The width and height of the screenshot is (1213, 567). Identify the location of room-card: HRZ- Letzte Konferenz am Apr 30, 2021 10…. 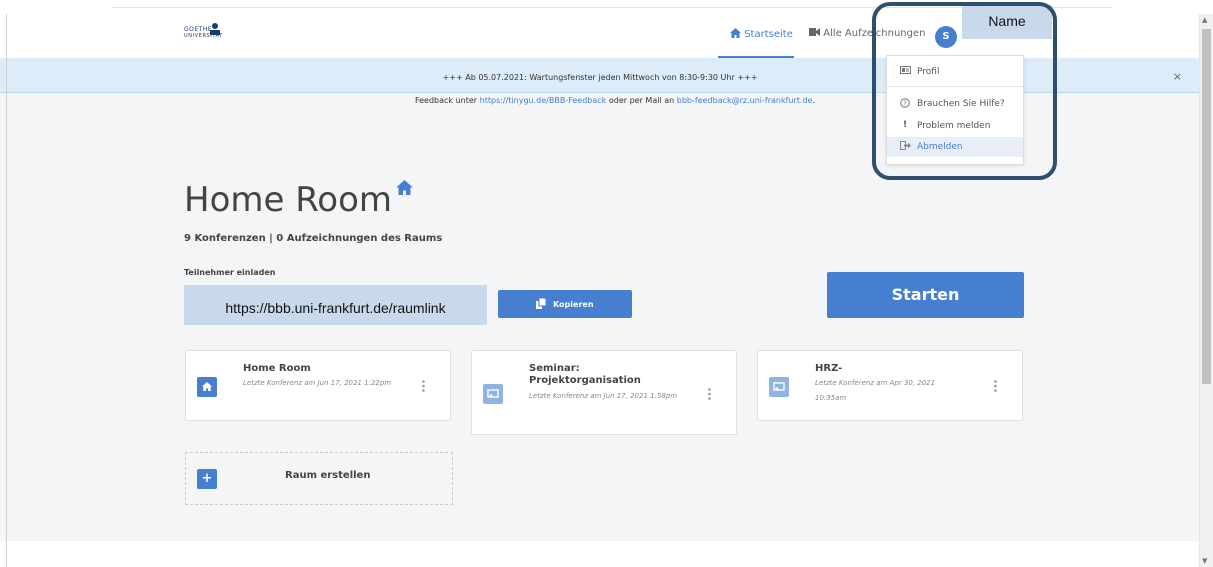
(890, 385).